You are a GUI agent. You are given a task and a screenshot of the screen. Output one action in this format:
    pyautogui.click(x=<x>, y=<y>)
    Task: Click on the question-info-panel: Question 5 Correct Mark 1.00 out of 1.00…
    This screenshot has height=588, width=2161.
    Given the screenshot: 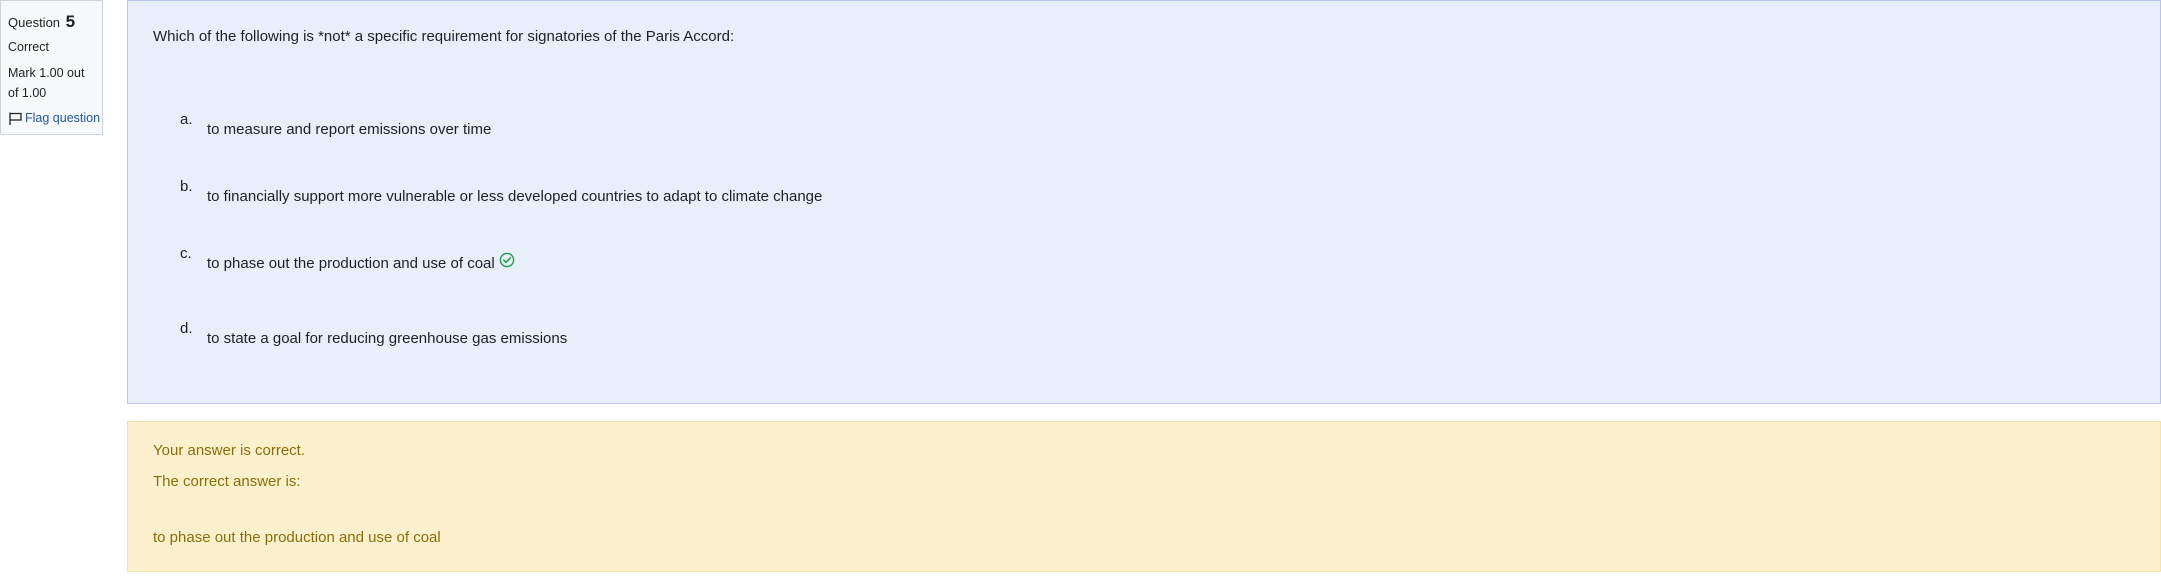 What is the action you would take?
    pyautogui.click(x=51, y=67)
    